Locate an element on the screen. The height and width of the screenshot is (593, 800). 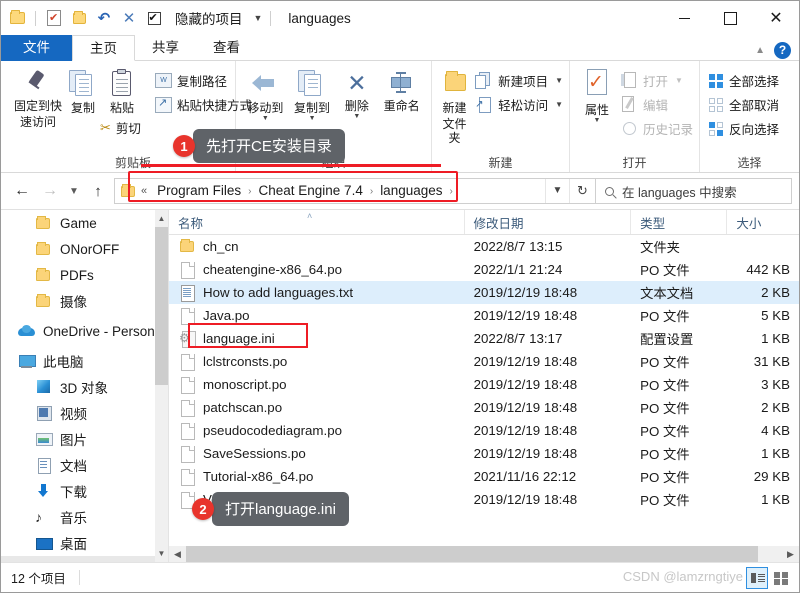
history-button: 历史记录 is located at coordinates (657, 128).